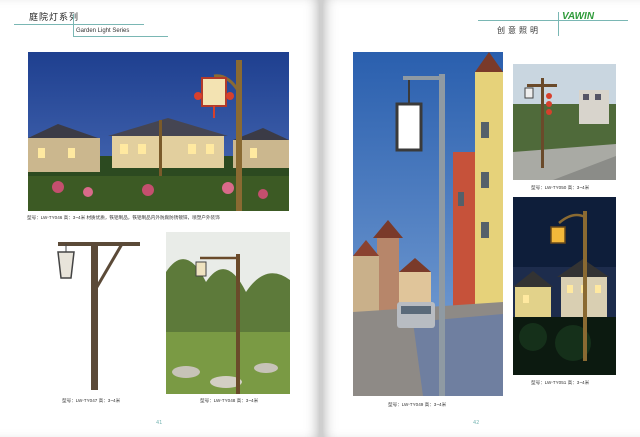 The height and width of the screenshot is (437, 640). Describe the element at coordinates (564, 286) in the screenshot. I see `photo-lamp-ty051` at that location.